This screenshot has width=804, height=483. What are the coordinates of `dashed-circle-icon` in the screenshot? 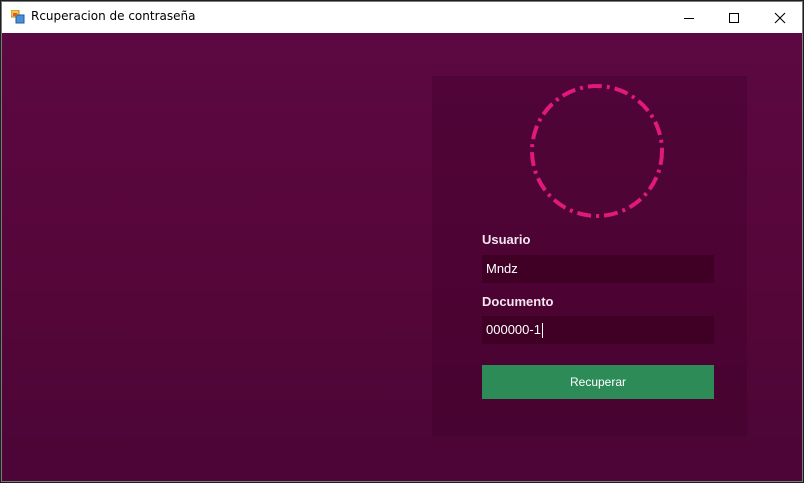 It's located at (597, 151).